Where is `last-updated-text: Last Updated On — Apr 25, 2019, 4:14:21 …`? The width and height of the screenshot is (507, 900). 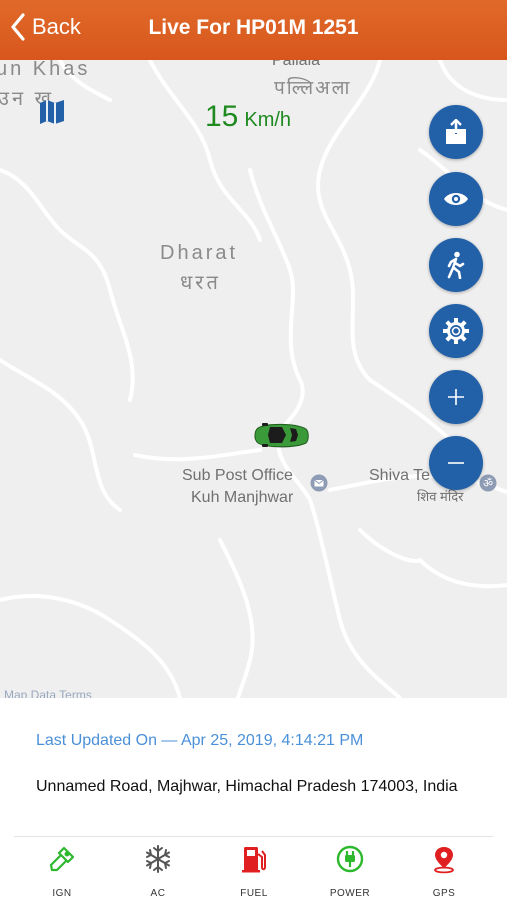 last-updated-text: Last Updated On — Apr 25, 2019, 4:14:21 … is located at coordinates (200, 740).